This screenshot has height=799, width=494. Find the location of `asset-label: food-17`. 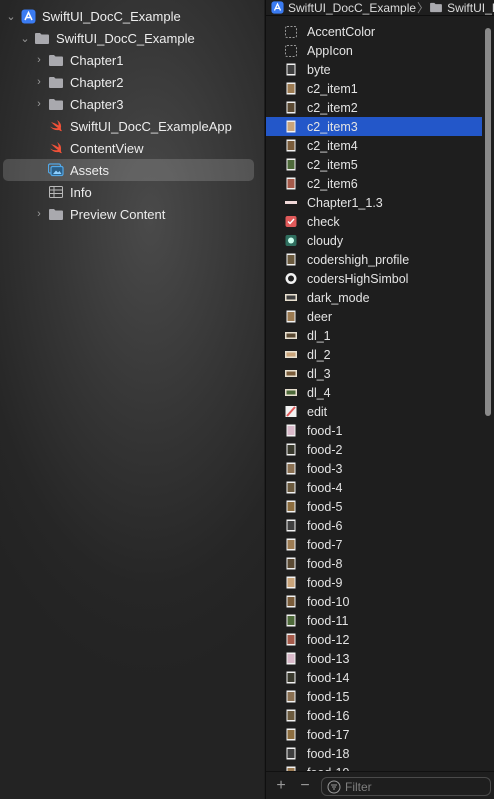

asset-label: food-17 is located at coordinates (328, 734).